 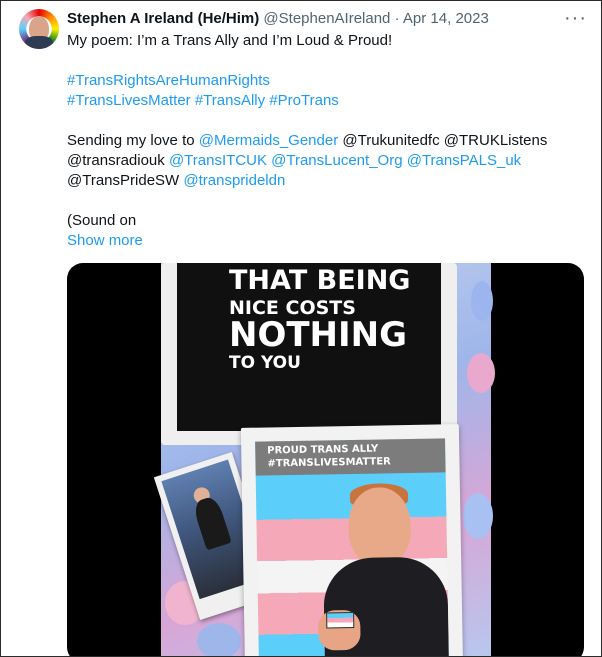 What do you see at coordinates (123, 180) in the screenshot?
I see `mention-text: @TransPrideSW` at bounding box center [123, 180].